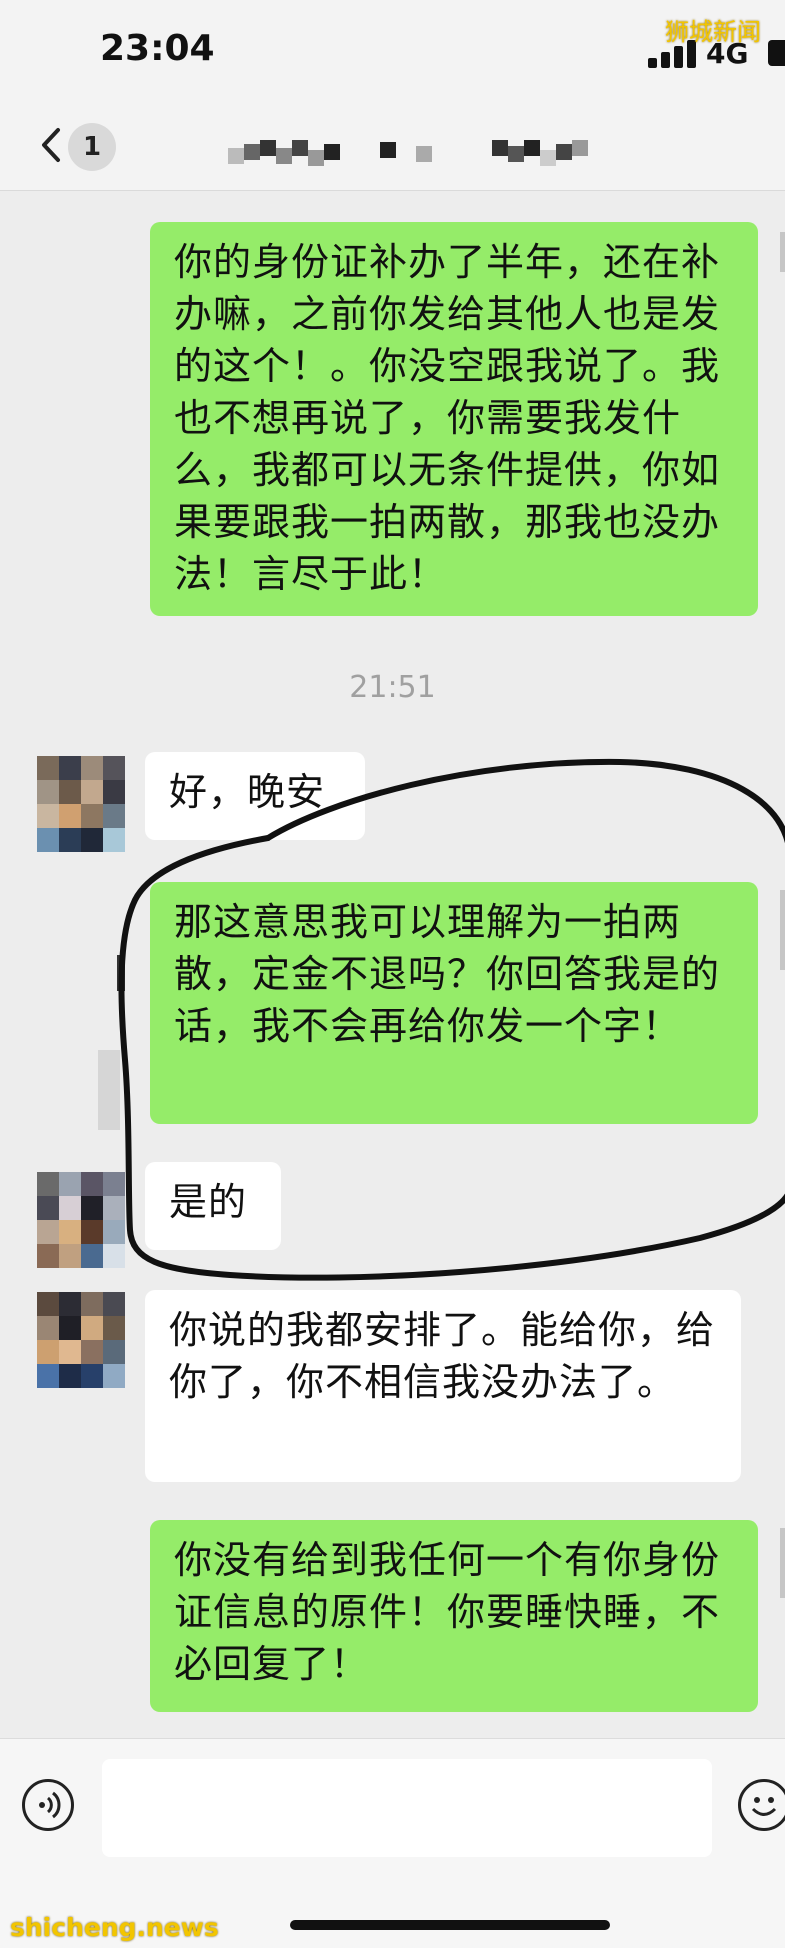  I want to click on message-timestamp: 21:51, so click(392, 687).